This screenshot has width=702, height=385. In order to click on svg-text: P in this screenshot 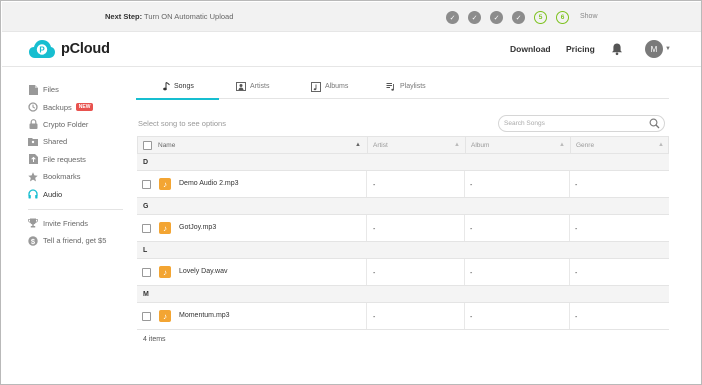, I will do `click(42, 50)`.